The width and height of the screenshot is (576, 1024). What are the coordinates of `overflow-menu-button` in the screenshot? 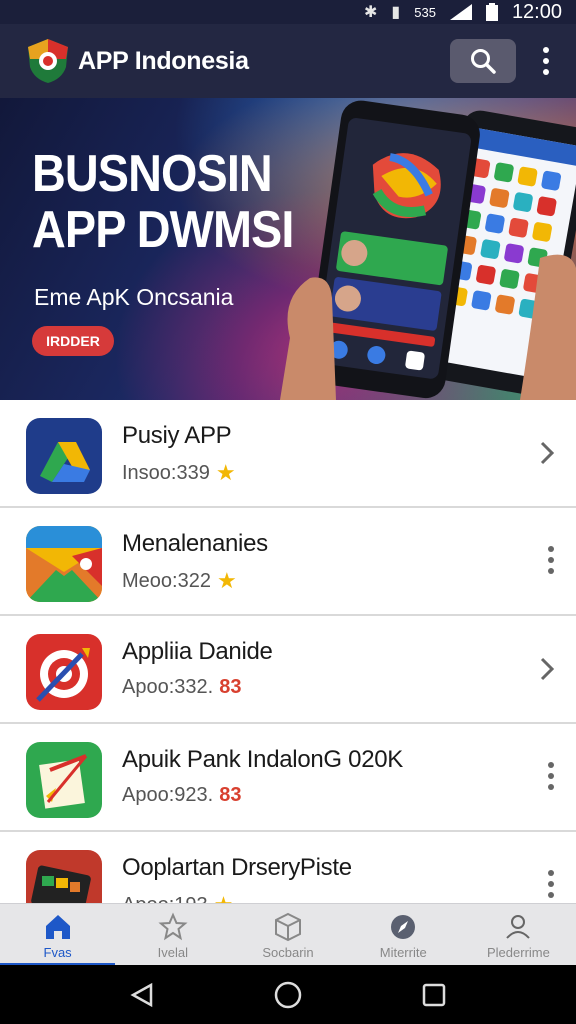 It's located at (546, 61).